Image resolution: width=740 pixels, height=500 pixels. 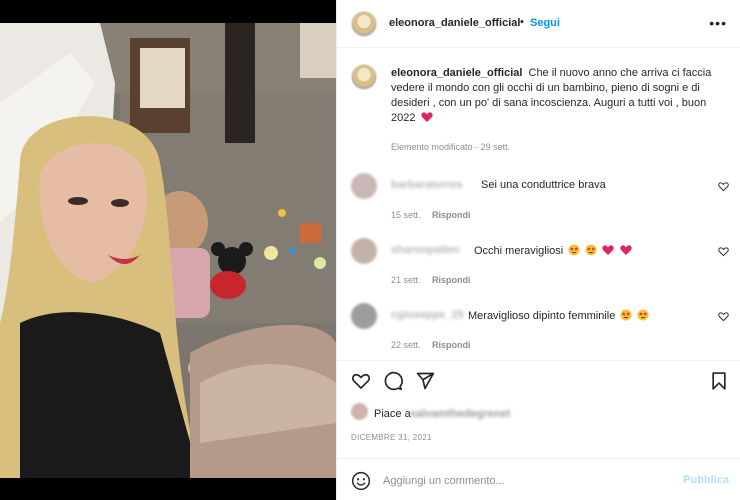 I want to click on post-actions, so click(x=538, y=380).